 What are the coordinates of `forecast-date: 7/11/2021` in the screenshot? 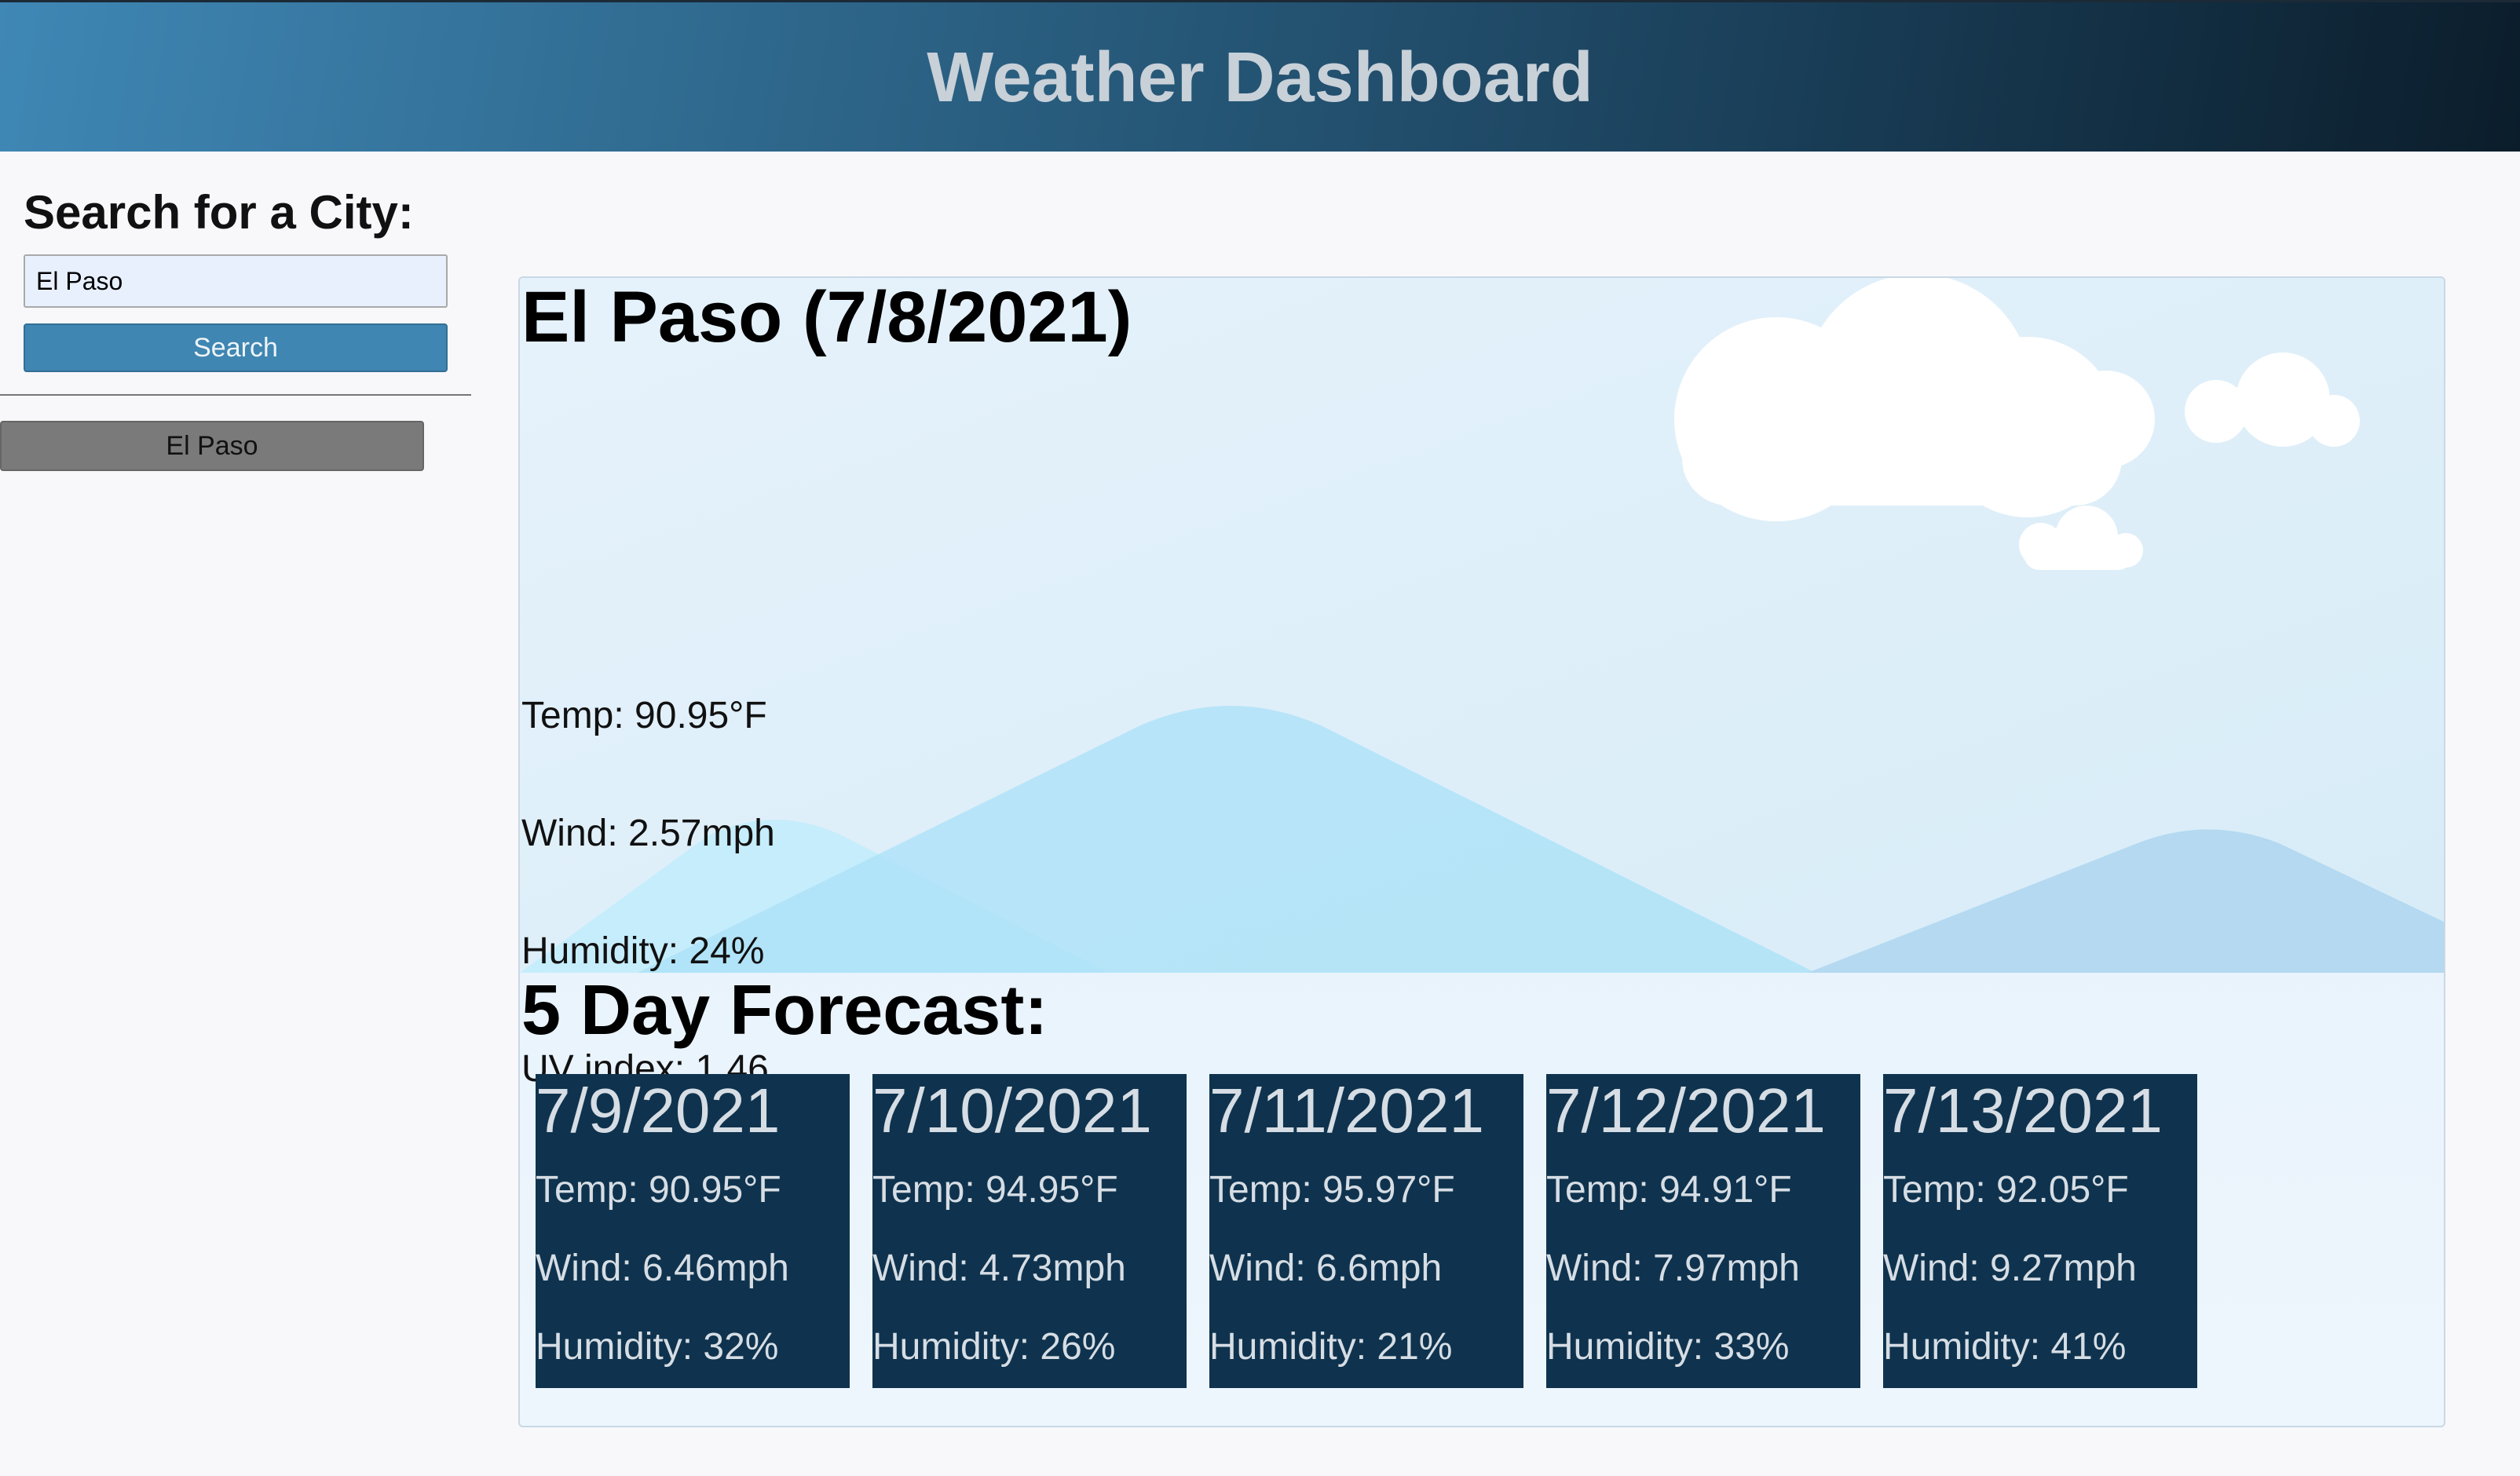 It's located at (1346, 1110).